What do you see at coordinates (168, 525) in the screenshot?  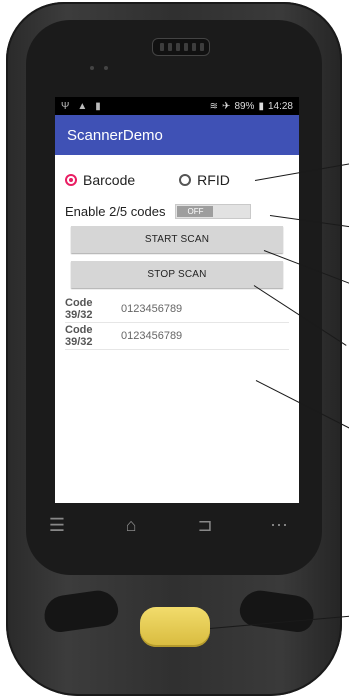 I see `system-nav-bar: ☰ ⌂ ⊐ ⋯` at bounding box center [168, 525].